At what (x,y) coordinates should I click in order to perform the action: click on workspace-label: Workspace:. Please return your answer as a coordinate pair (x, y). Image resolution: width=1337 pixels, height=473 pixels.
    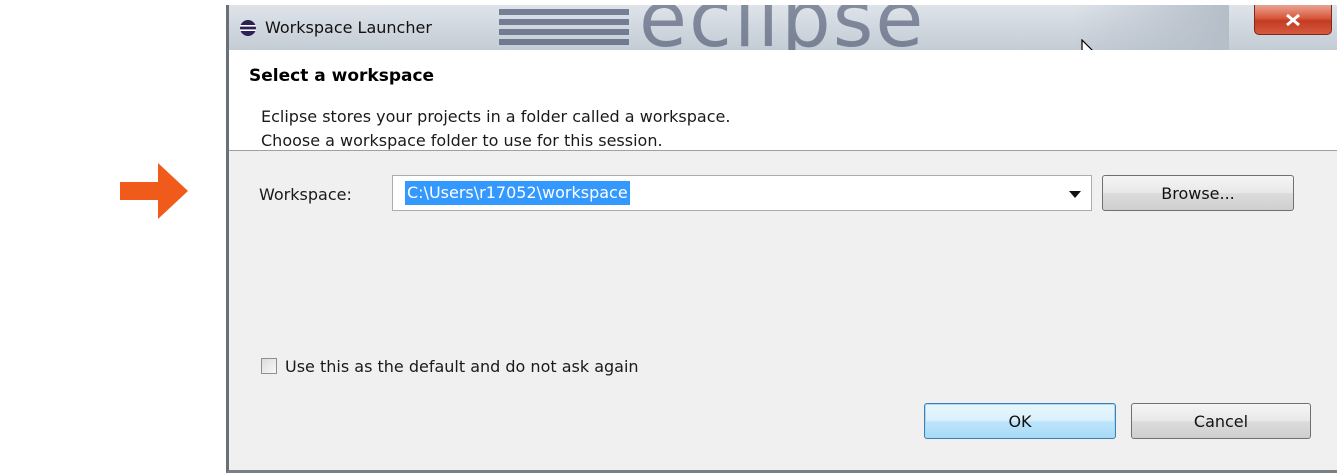
    Looking at the image, I should click on (305, 194).